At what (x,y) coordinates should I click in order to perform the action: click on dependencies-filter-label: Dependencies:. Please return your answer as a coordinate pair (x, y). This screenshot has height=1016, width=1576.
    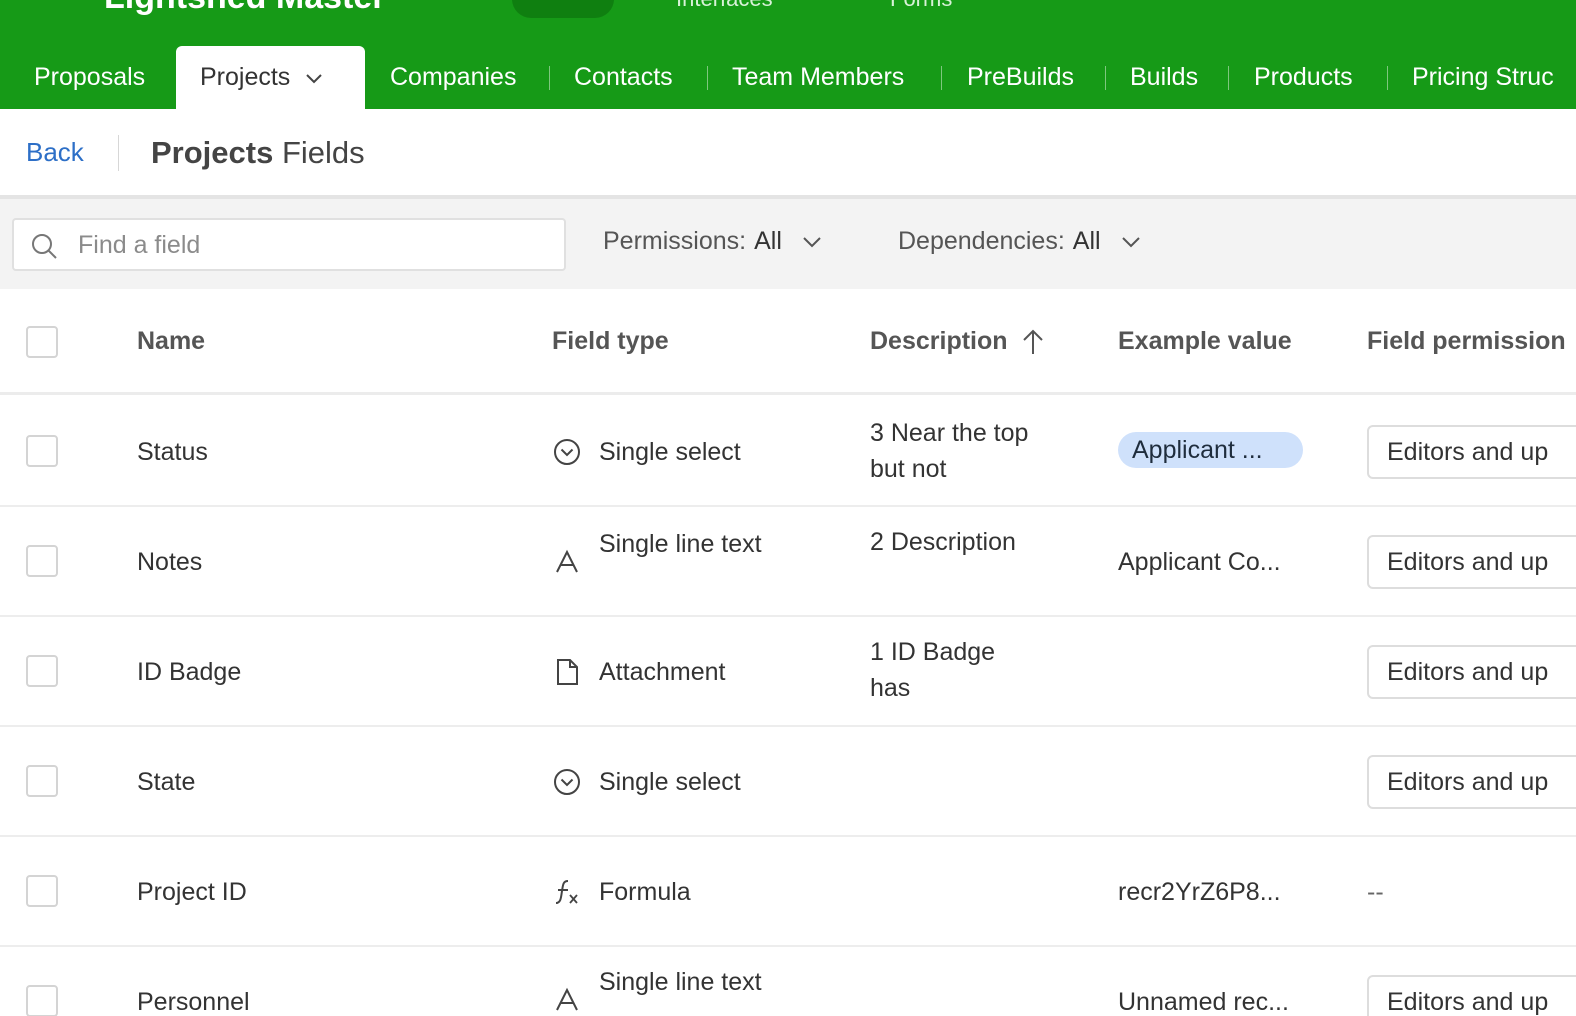
    Looking at the image, I should click on (981, 241).